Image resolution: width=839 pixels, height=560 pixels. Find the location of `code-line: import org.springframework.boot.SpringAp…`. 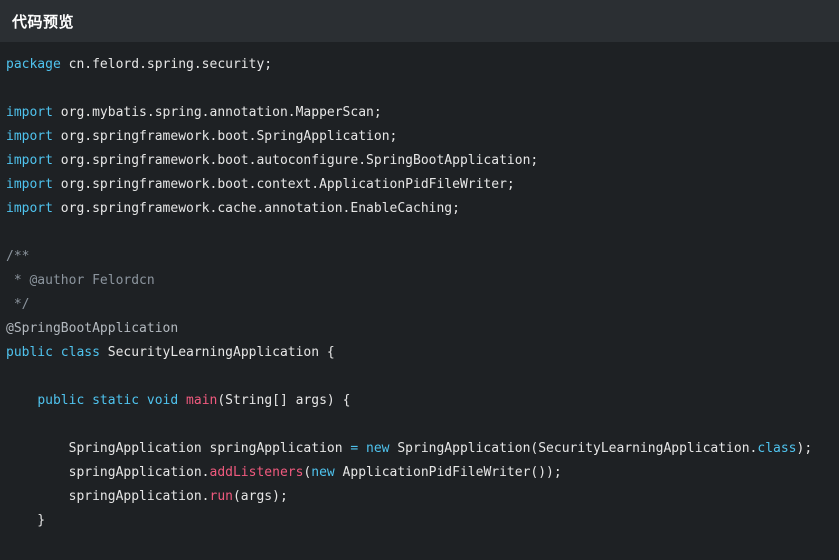

code-line: import org.springframework.boot.SpringAp… is located at coordinates (409, 137).